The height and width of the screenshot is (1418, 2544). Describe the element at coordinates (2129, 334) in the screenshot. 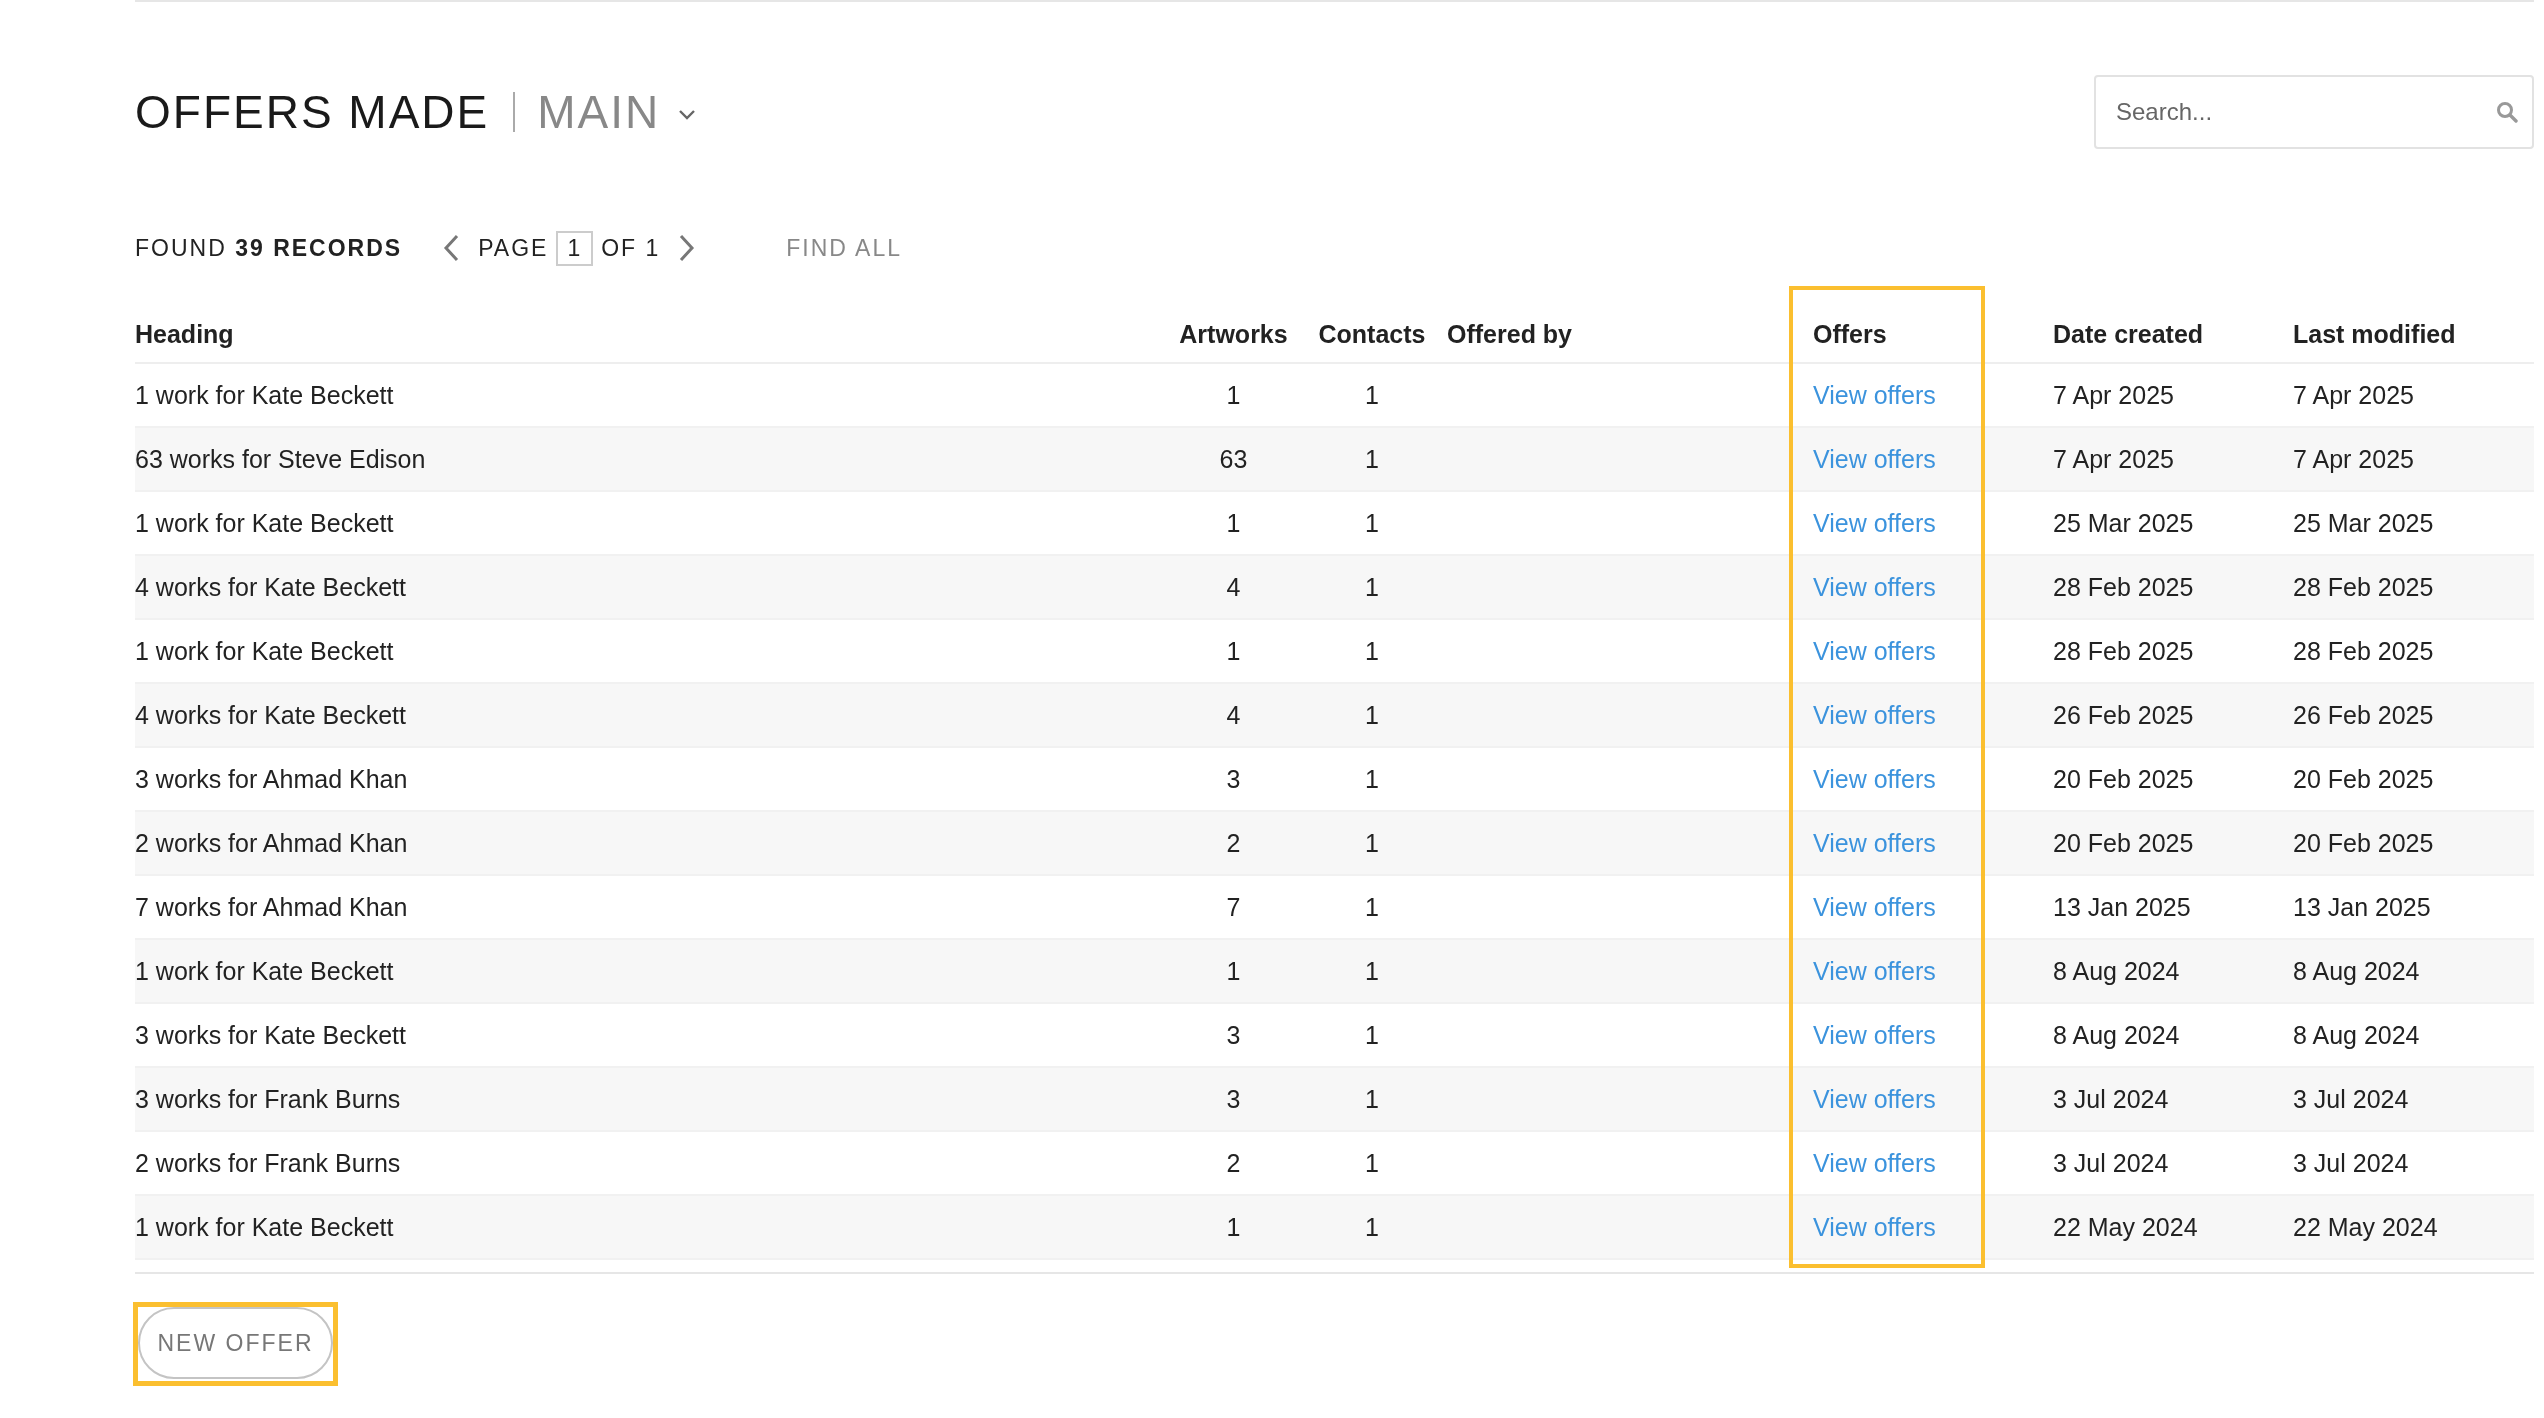

I see `column-header: Date created` at that location.